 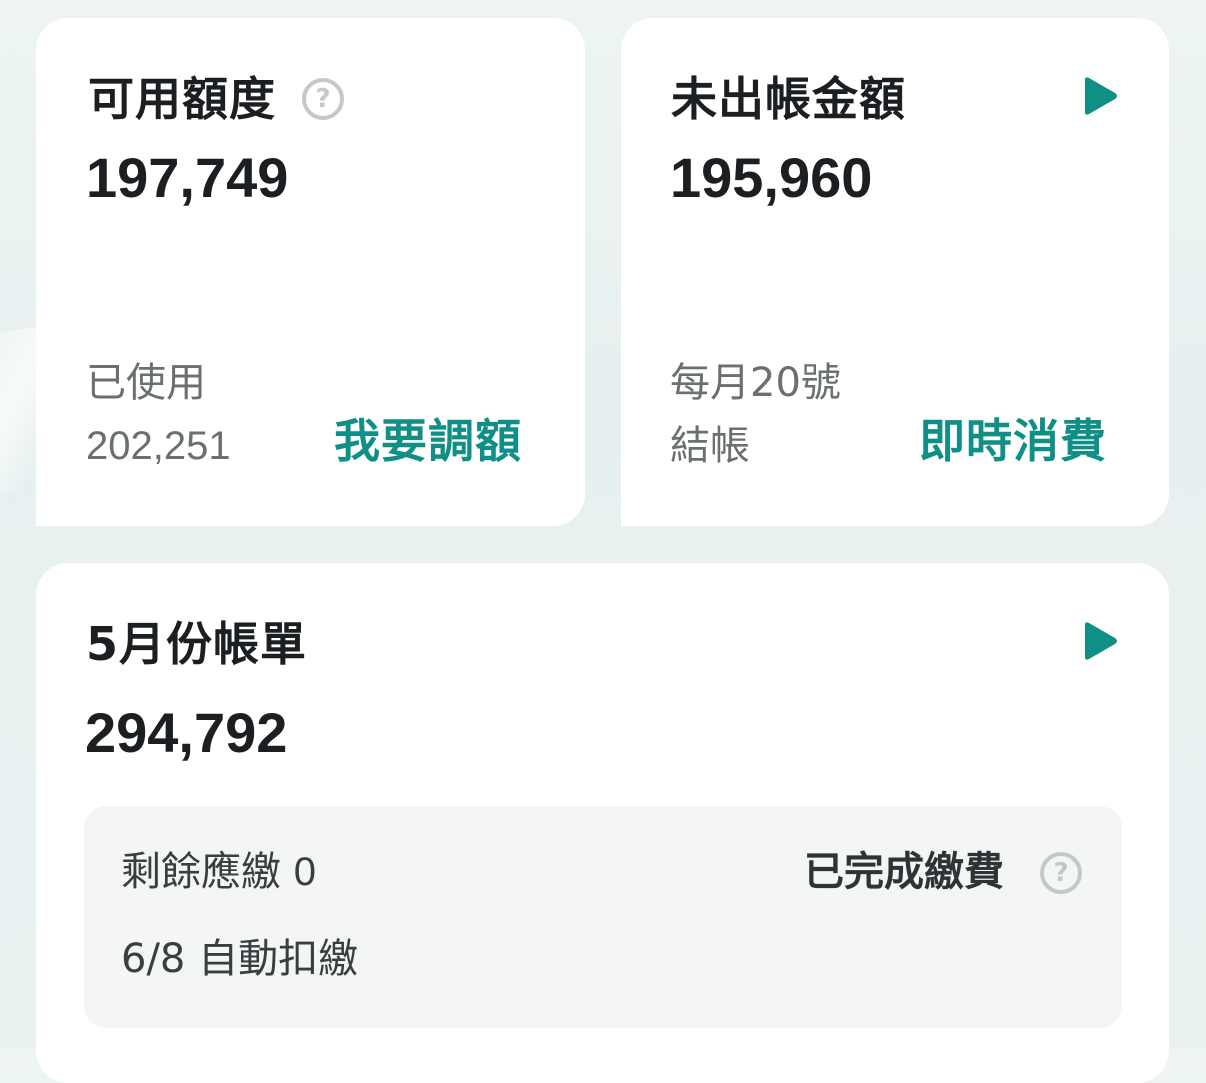 I want to click on unbilled-title: 未出帳金額, so click(x=788, y=99).